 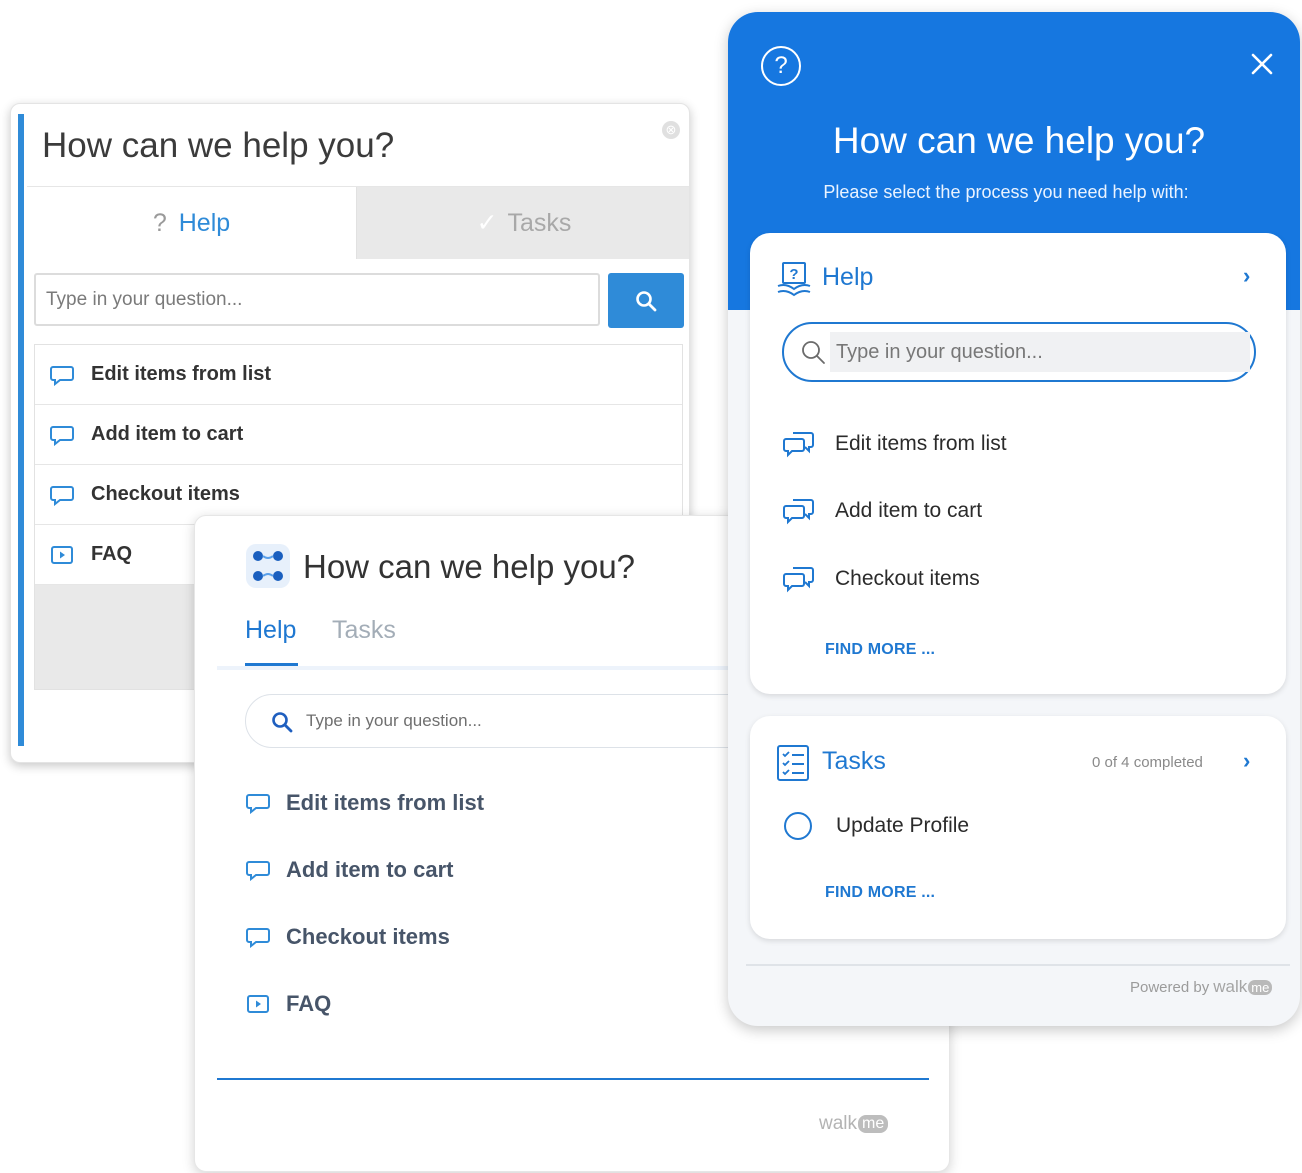 What do you see at coordinates (854, 761) in the screenshot?
I see `tasks-card-title: Tasks` at bounding box center [854, 761].